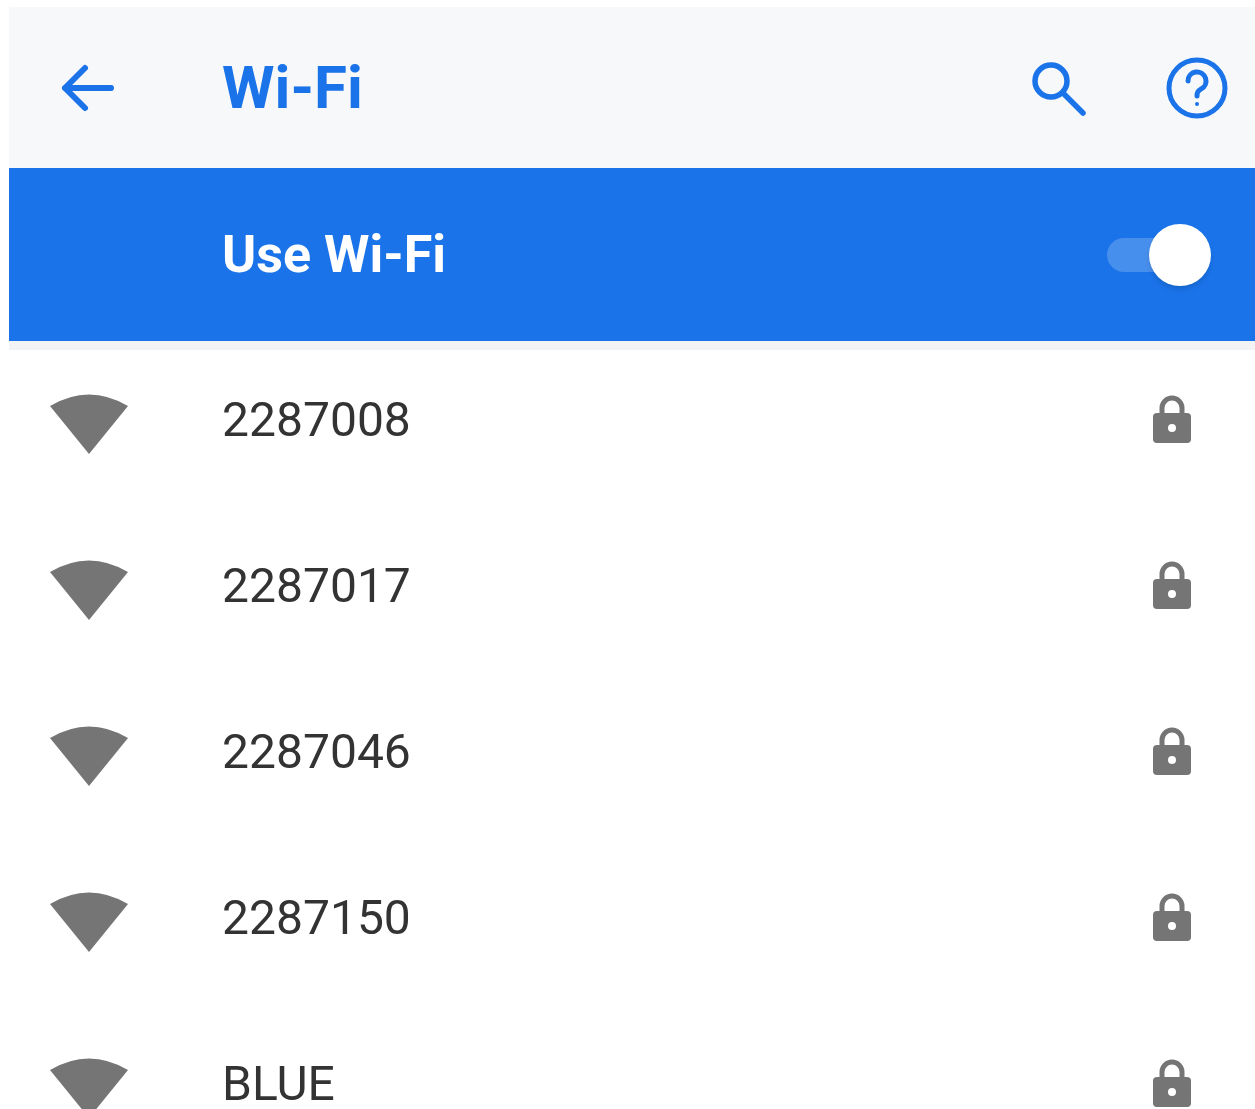 Image resolution: width=1255 pixels, height=1109 pixels. I want to click on network-row: 2287046, so click(632, 765).